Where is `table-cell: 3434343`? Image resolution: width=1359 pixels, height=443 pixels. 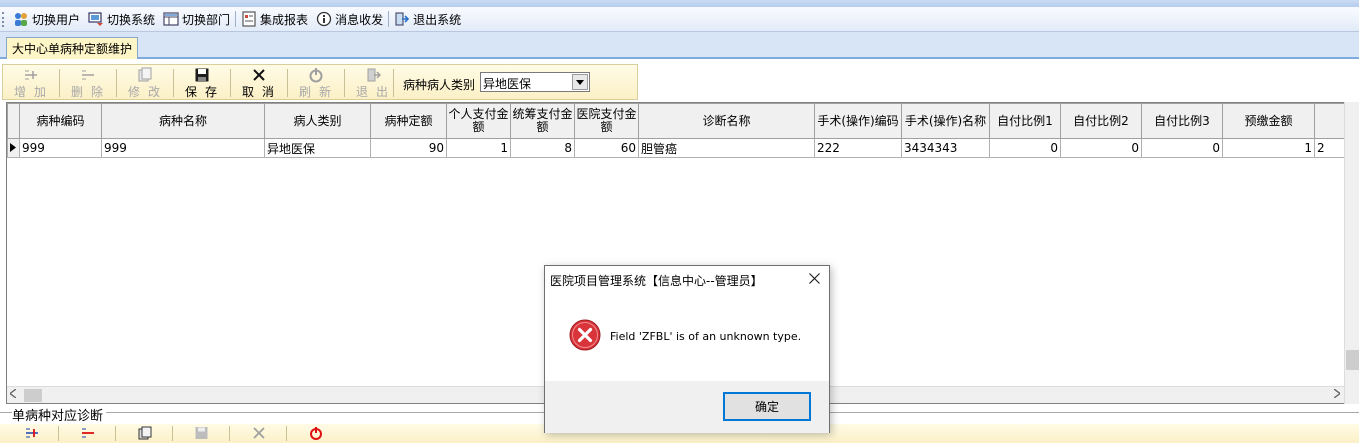 table-cell: 3434343 is located at coordinates (945, 148).